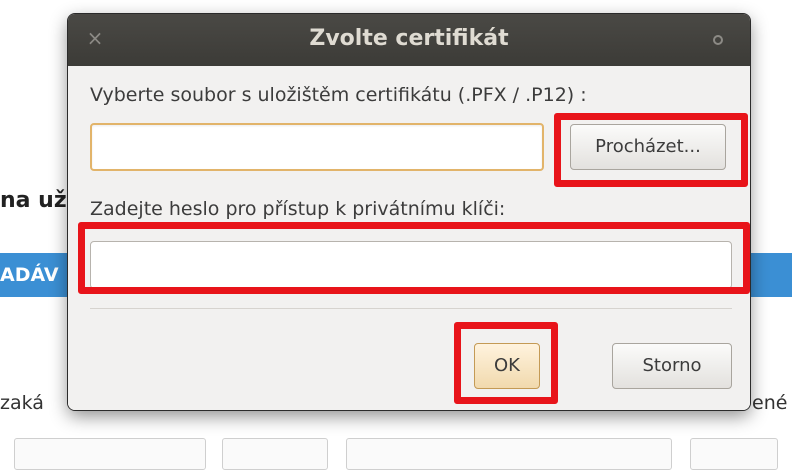 The height and width of the screenshot is (470, 792). I want to click on dialog-title: Zvolte certifikát, so click(409, 38).